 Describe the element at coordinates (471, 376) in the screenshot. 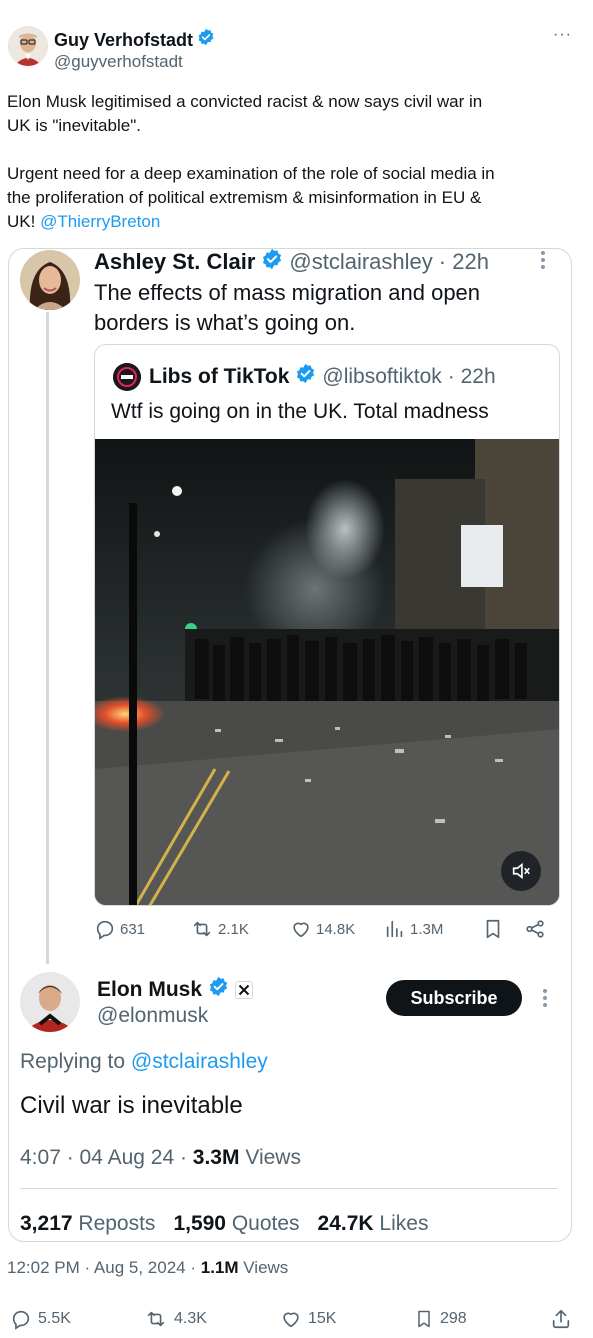

I see `nested-post-age: · 22h` at that location.